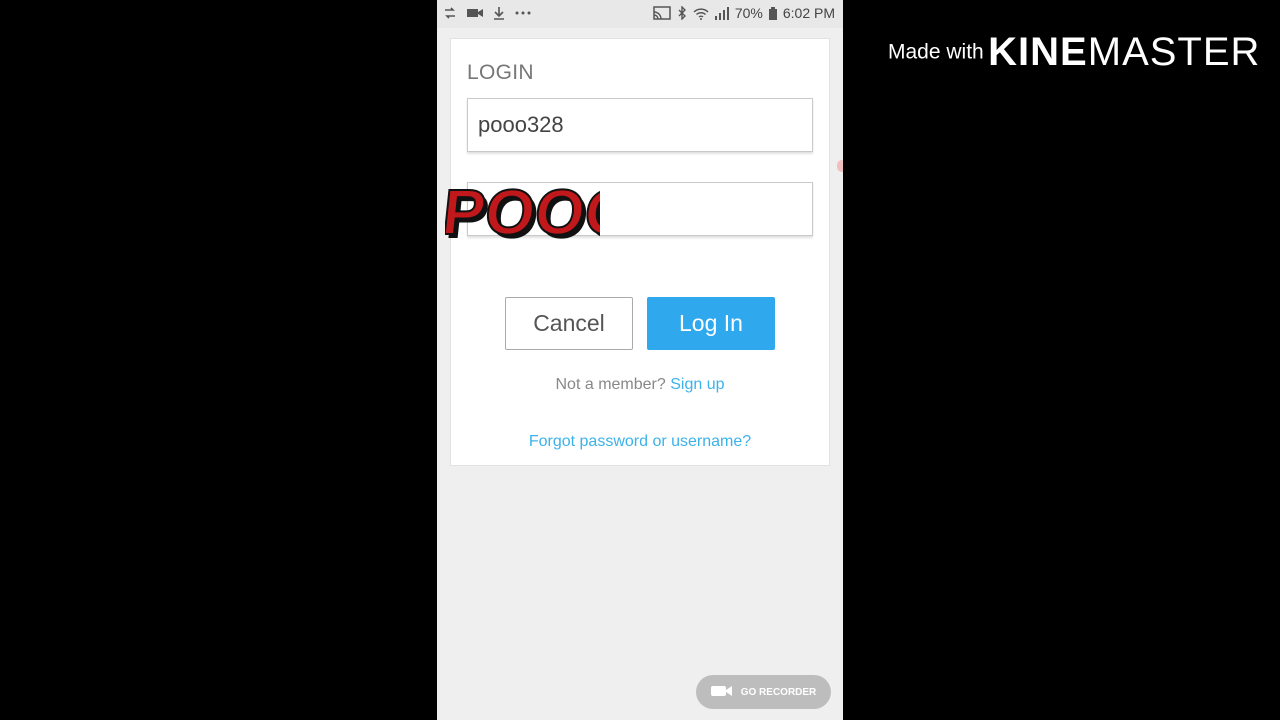 The image size is (1280, 720). What do you see at coordinates (701, 13) in the screenshot?
I see `wifi-icon` at bounding box center [701, 13].